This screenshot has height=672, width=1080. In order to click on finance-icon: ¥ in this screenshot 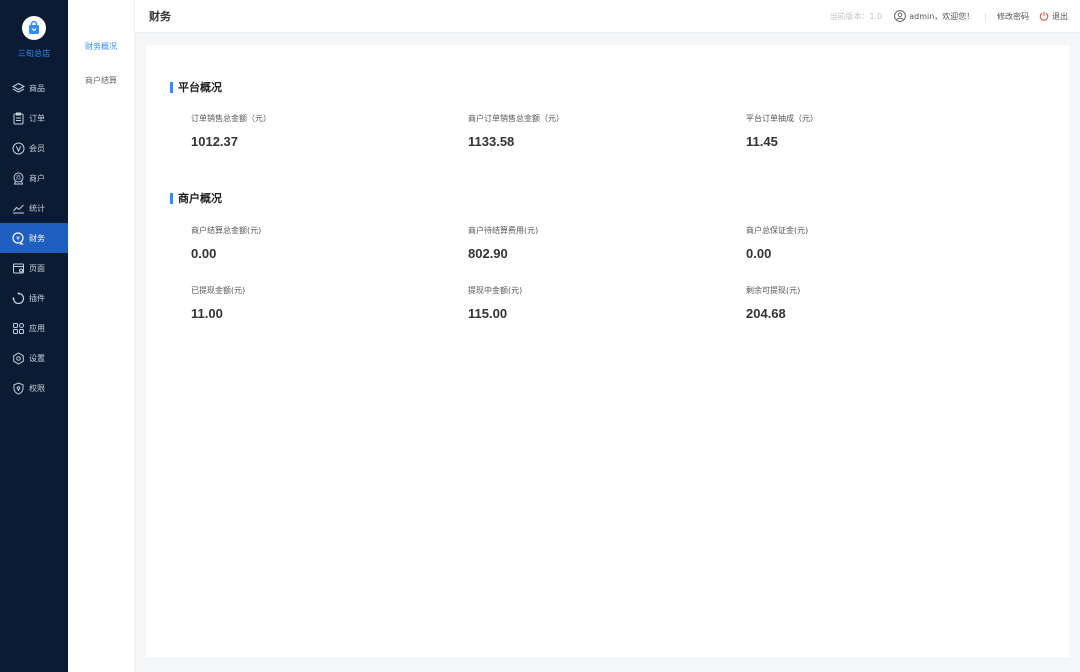, I will do `click(18, 238)`.